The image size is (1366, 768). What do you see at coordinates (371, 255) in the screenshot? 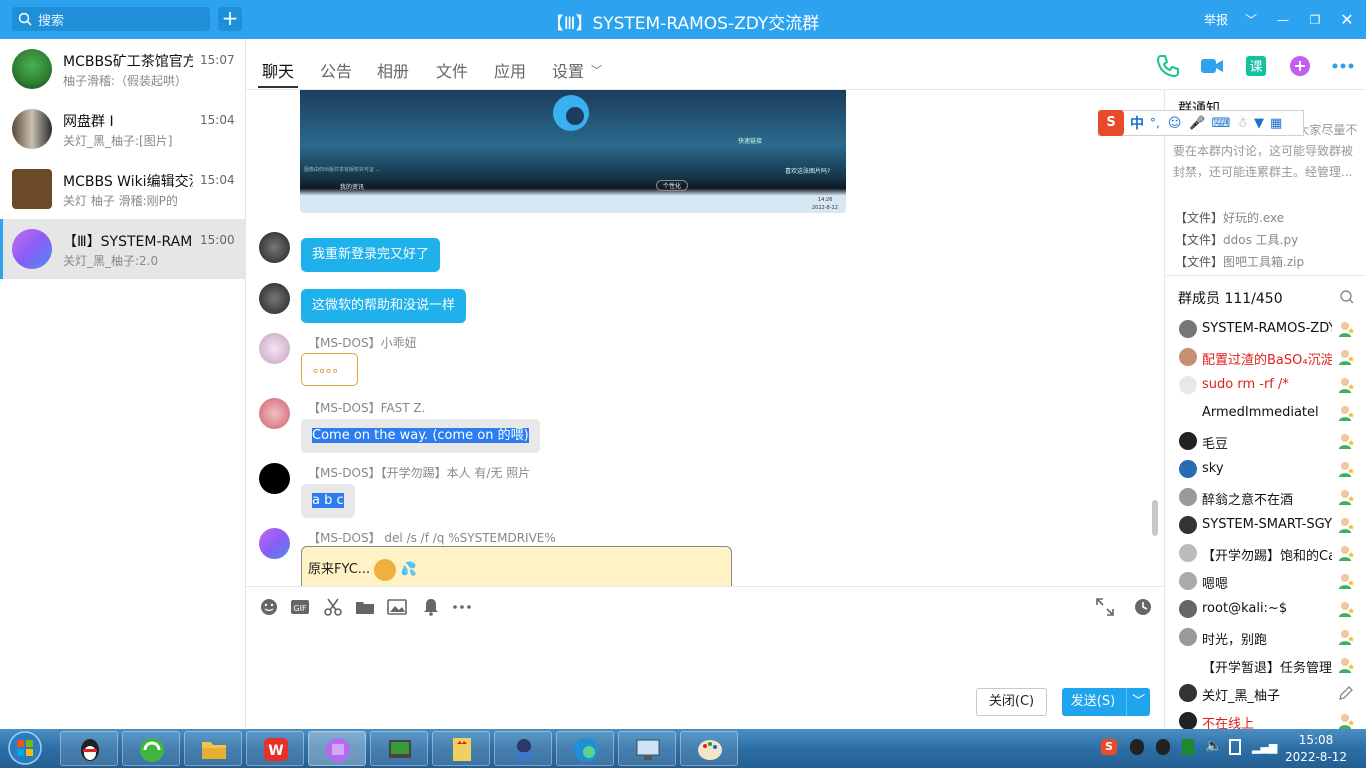
I see `message-bubble: 我重新登录完又好了` at bounding box center [371, 255].